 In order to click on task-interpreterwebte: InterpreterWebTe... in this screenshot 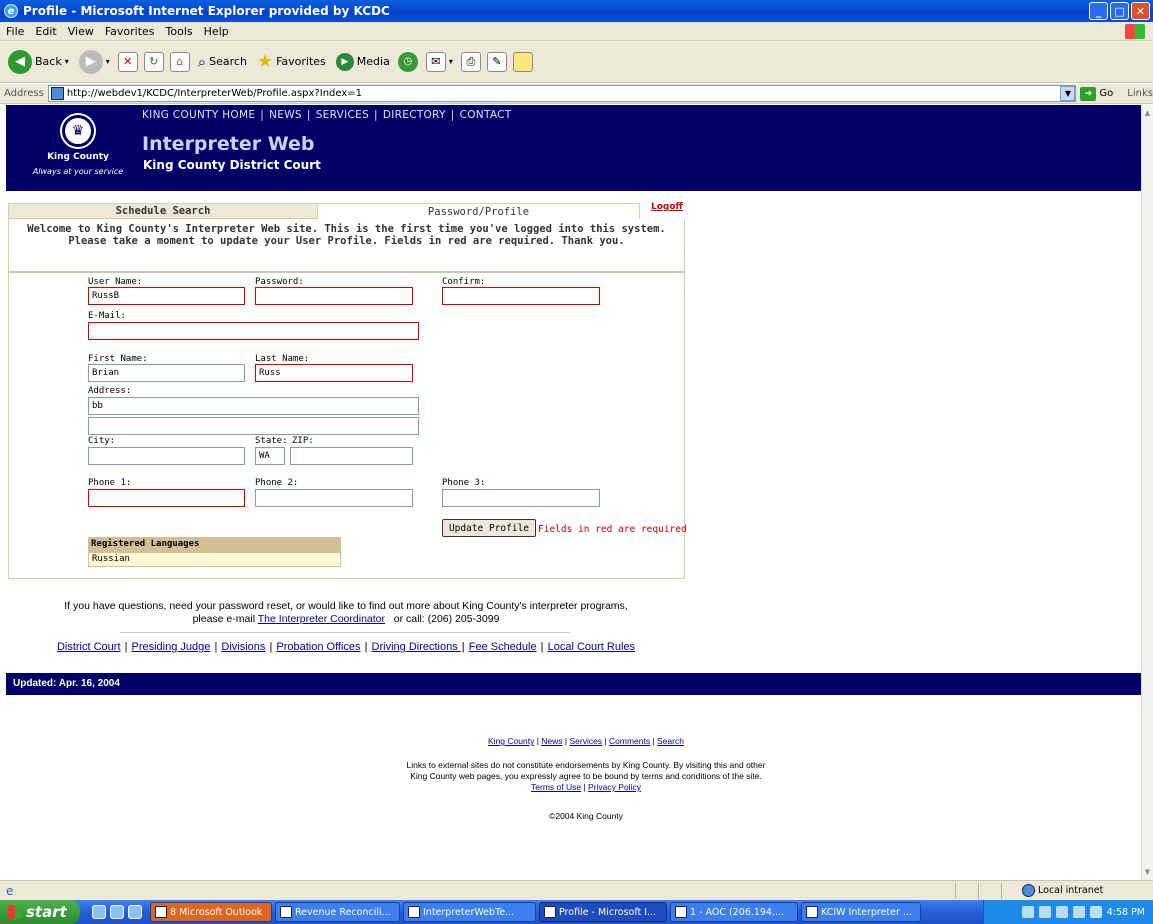, I will do `click(469, 912)`.